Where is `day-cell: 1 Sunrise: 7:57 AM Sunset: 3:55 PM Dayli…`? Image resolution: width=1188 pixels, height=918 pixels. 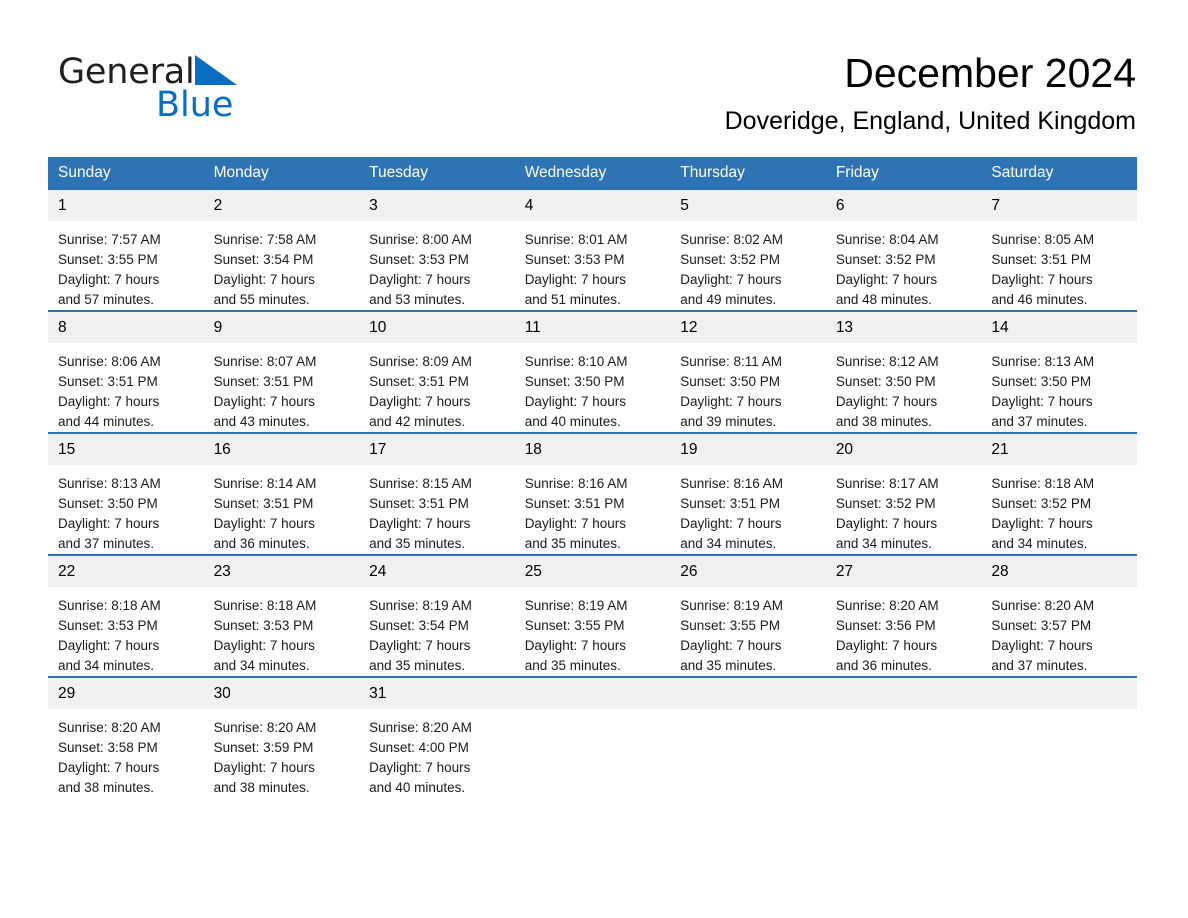
day-cell: 1 Sunrise: 7:57 AM Sunset: 3:55 PM Dayli… is located at coordinates (126, 250).